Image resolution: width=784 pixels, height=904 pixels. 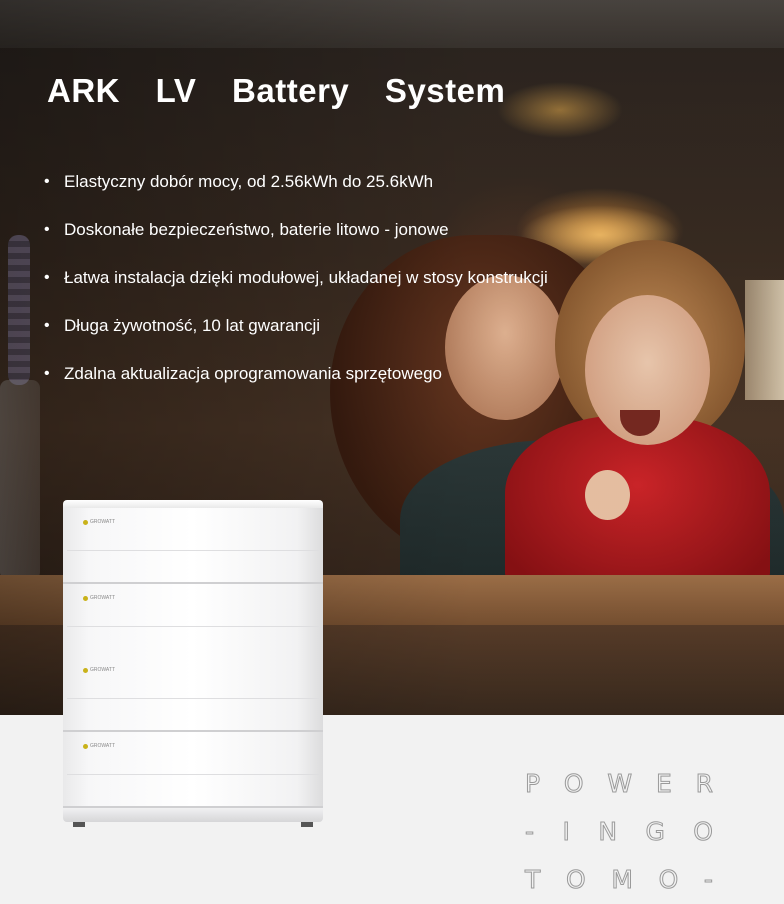 I want to click on brand-mark: P O W E R - I N G O T O M O -, so click(x=624, y=832).